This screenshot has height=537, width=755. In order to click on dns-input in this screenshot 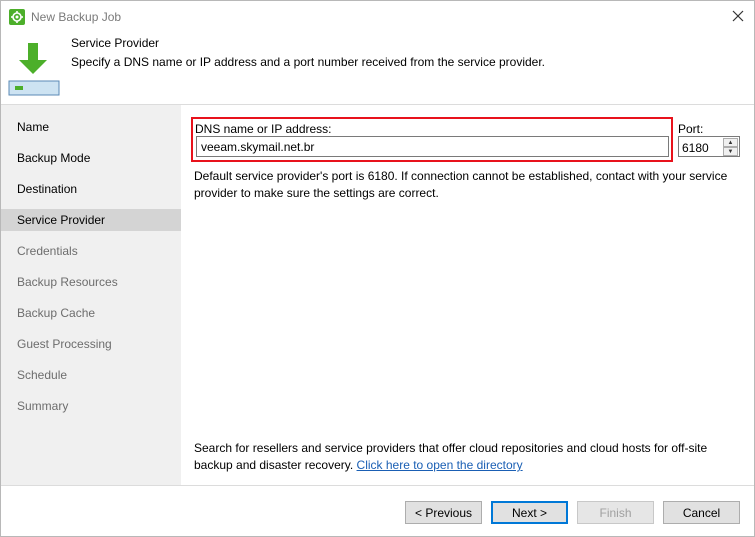, I will do `click(432, 146)`.